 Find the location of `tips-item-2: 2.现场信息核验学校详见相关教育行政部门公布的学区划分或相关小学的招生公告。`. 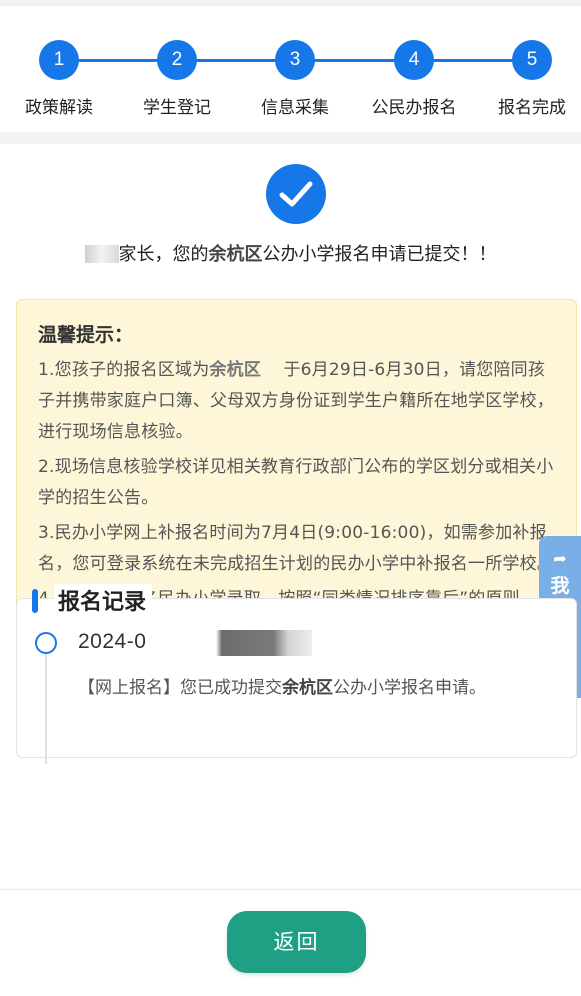

tips-item-2: 2.现场信息核验学校详见相关教育行政部门公布的学区划分或相关小学的招生公告。 is located at coordinates (296, 482).